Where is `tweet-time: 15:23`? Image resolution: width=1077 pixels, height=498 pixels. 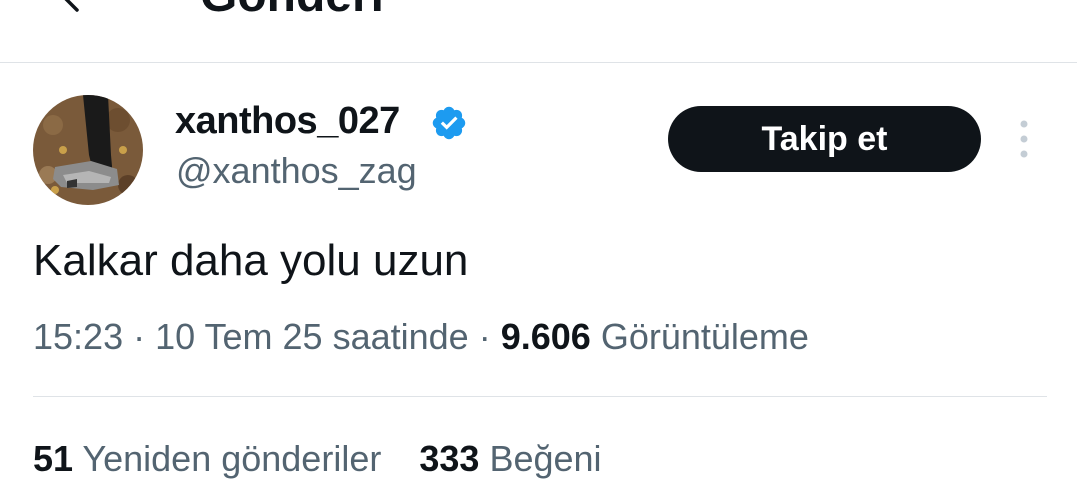 tweet-time: 15:23 is located at coordinates (78, 336).